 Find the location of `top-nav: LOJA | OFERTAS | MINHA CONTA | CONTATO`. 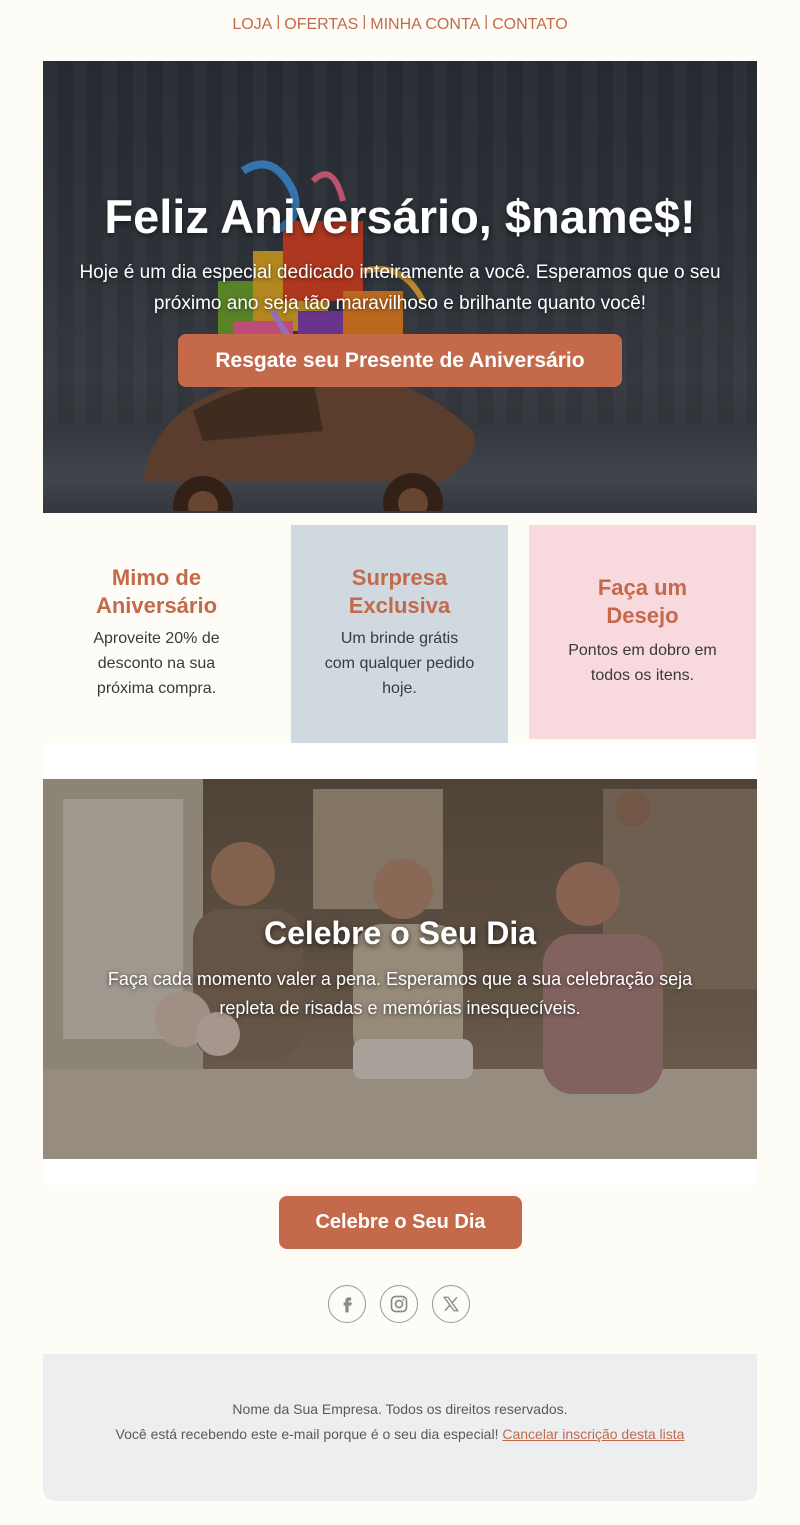

top-nav: LOJA | OFERTAS | MINHA CONTA | CONTATO is located at coordinates (400, 23).